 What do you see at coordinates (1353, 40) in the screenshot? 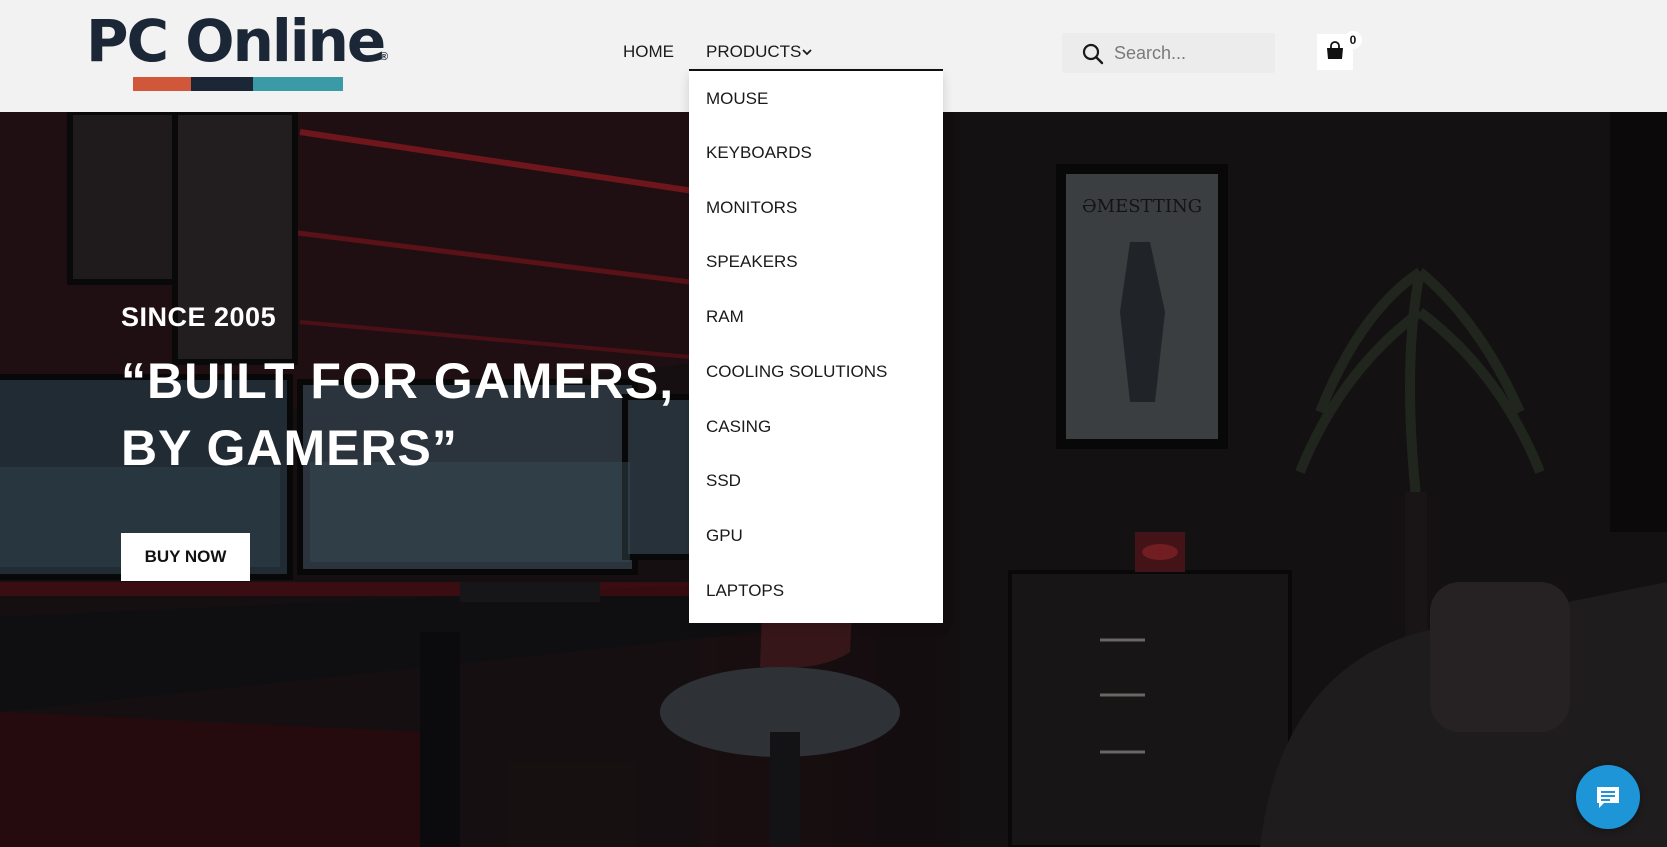
I see `cart-count-badge: 0` at bounding box center [1353, 40].